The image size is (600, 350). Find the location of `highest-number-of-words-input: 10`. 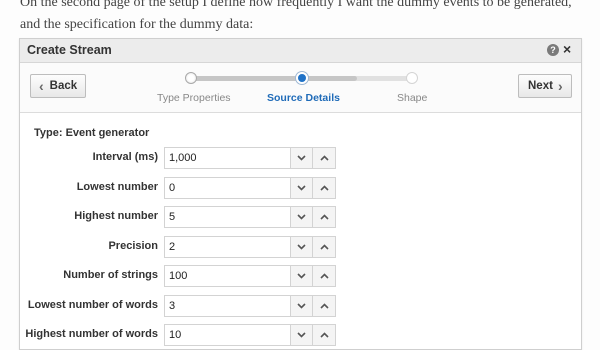

highest-number-of-words-input: 10 is located at coordinates (227, 335).